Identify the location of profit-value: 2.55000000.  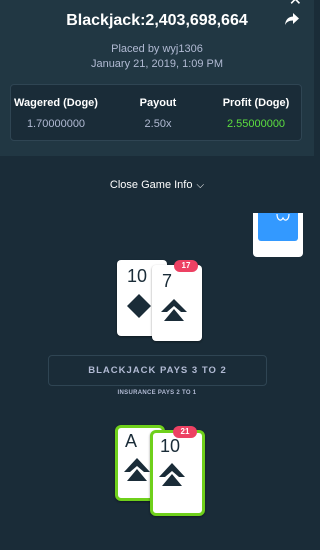
(256, 124).